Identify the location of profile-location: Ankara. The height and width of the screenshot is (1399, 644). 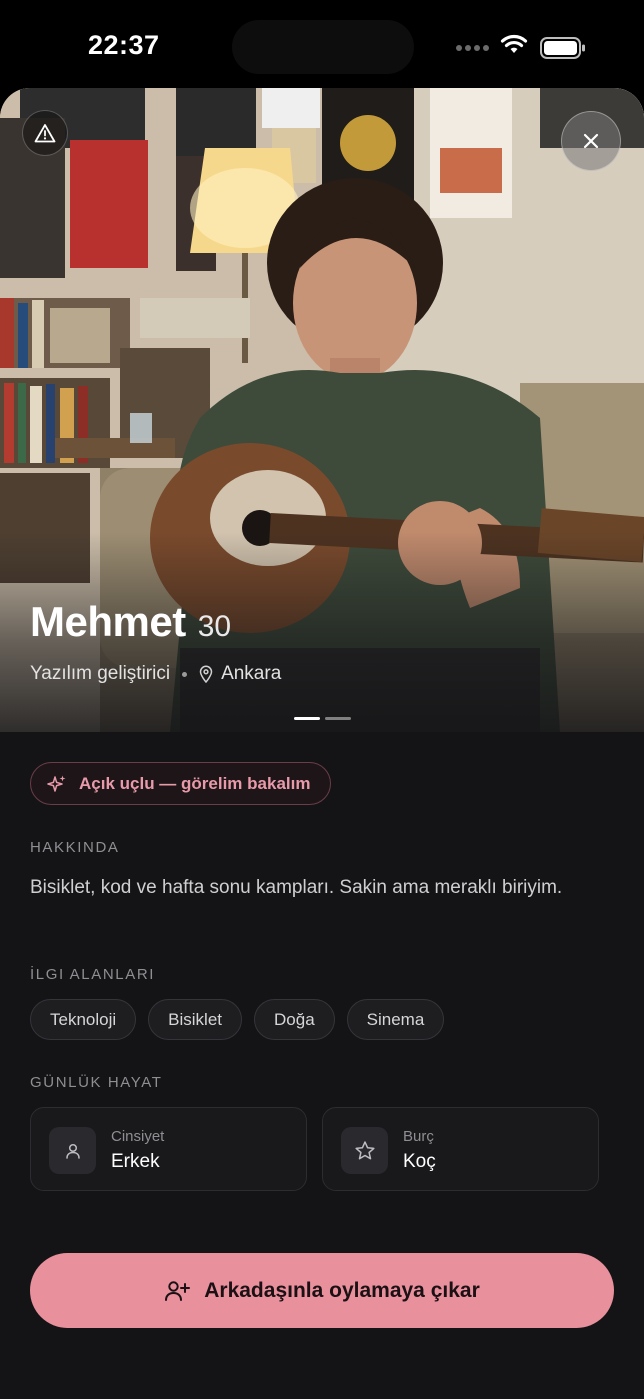
(240, 674).